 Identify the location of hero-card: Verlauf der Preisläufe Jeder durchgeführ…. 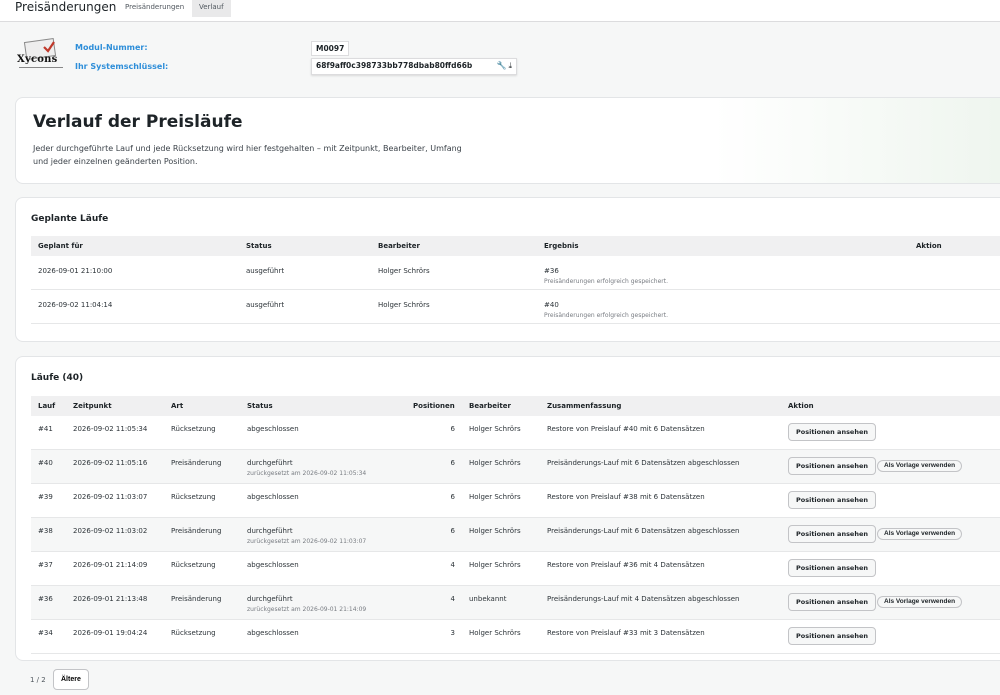
(507, 140).